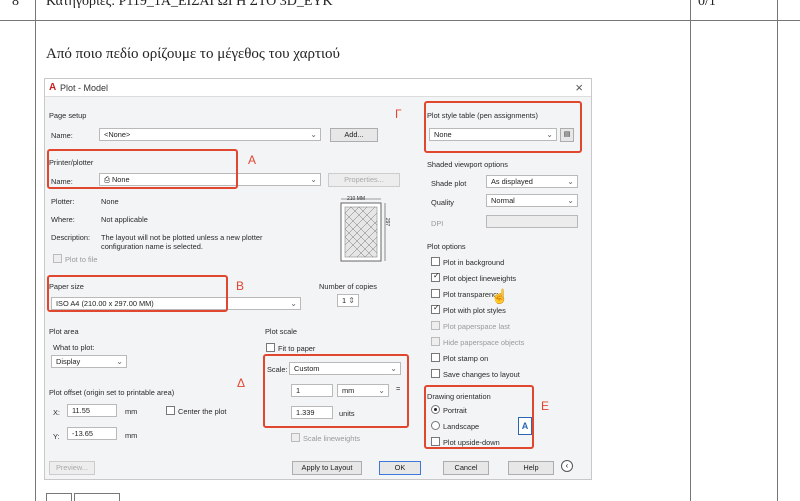 The height and width of the screenshot is (501, 800). Describe the element at coordinates (327, 468) in the screenshot. I see `apply-to-layout-button: Apply to Layout` at that location.